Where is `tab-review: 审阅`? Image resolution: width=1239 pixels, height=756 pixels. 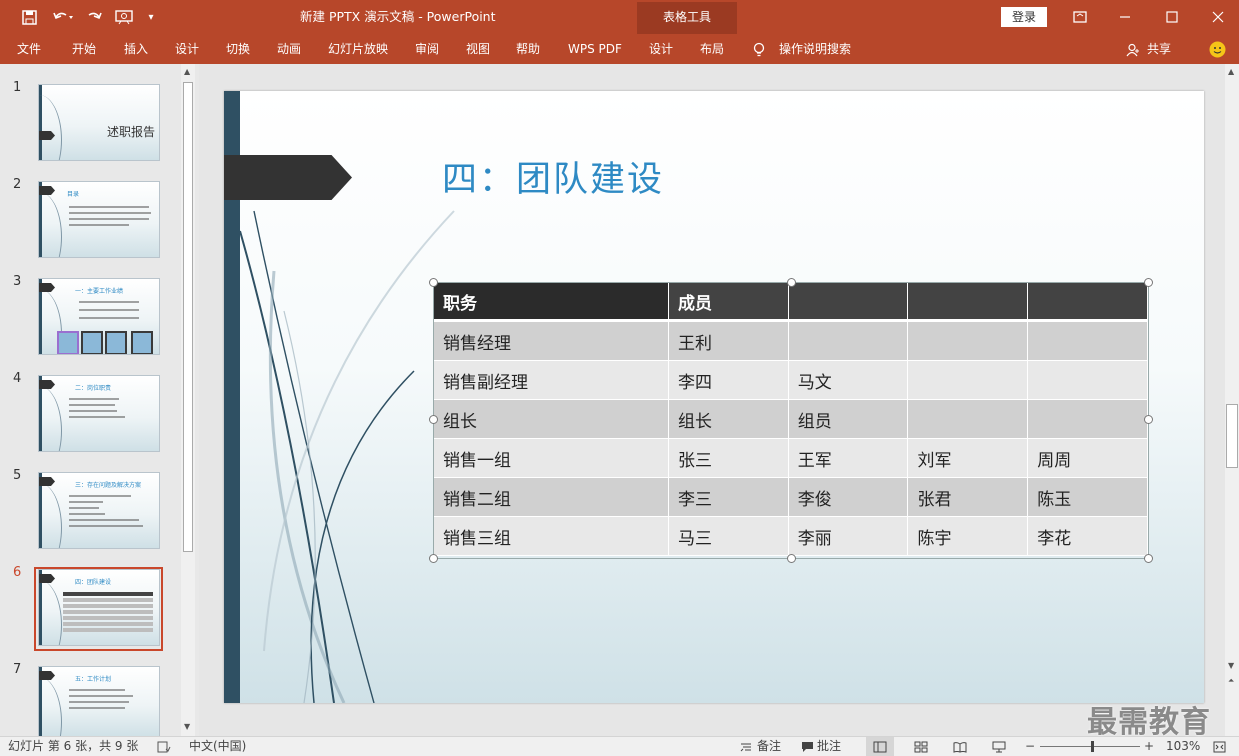 tab-review: 审阅 is located at coordinates (427, 49).